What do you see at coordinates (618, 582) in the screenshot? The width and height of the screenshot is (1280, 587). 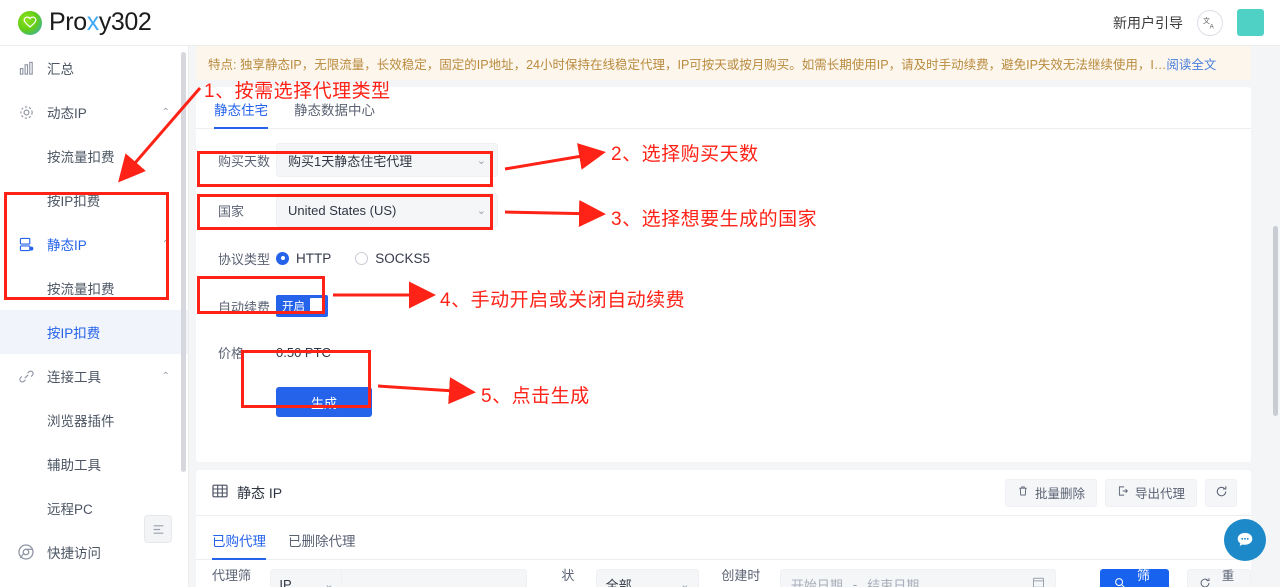 I see `status-value: 全部` at bounding box center [618, 582].